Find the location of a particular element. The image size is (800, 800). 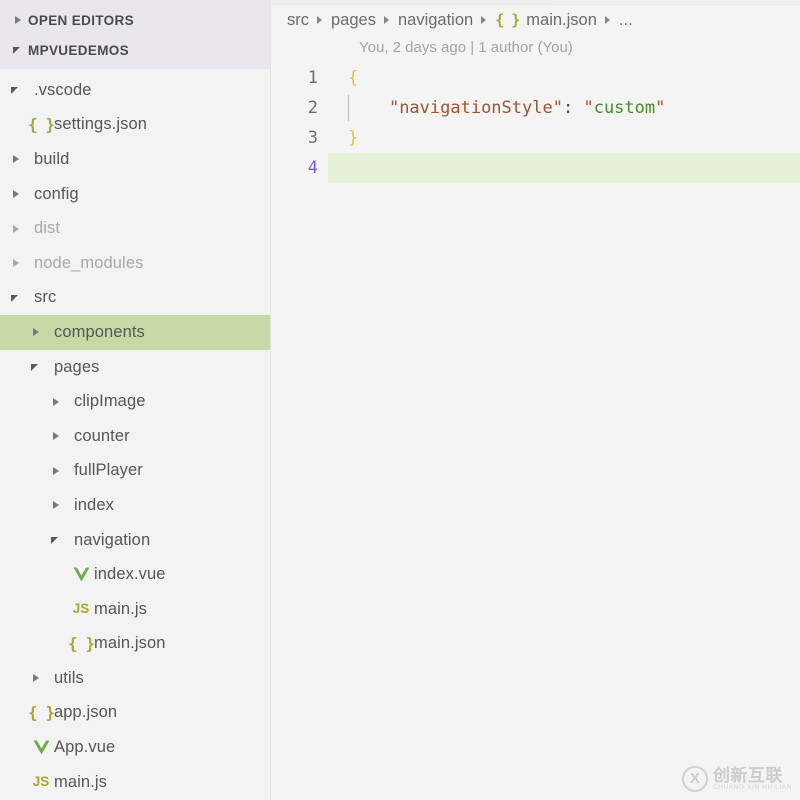

tree-item-src: src is located at coordinates (135, 298).